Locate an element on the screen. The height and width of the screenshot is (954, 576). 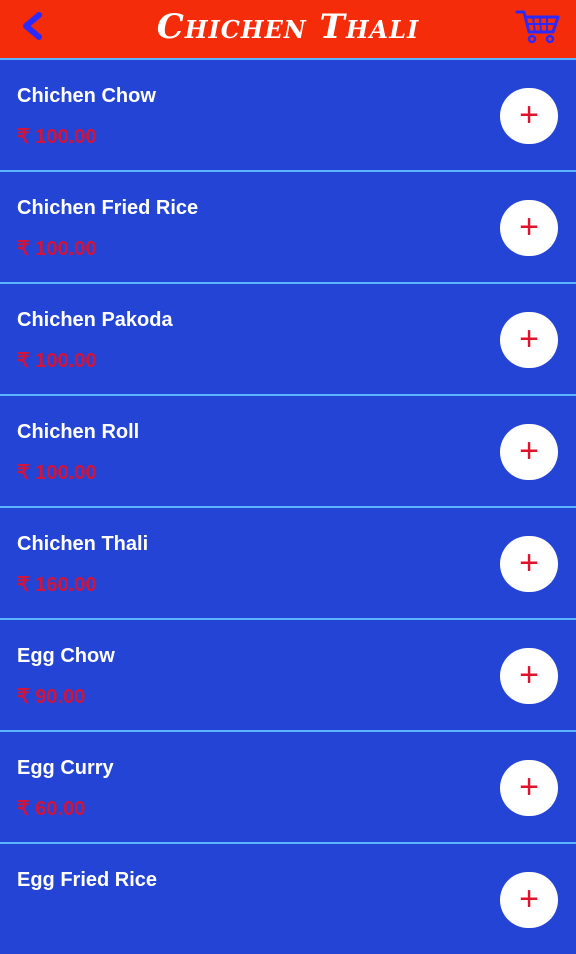
item-name: Chichen Pakoda is located at coordinates (95, 320).